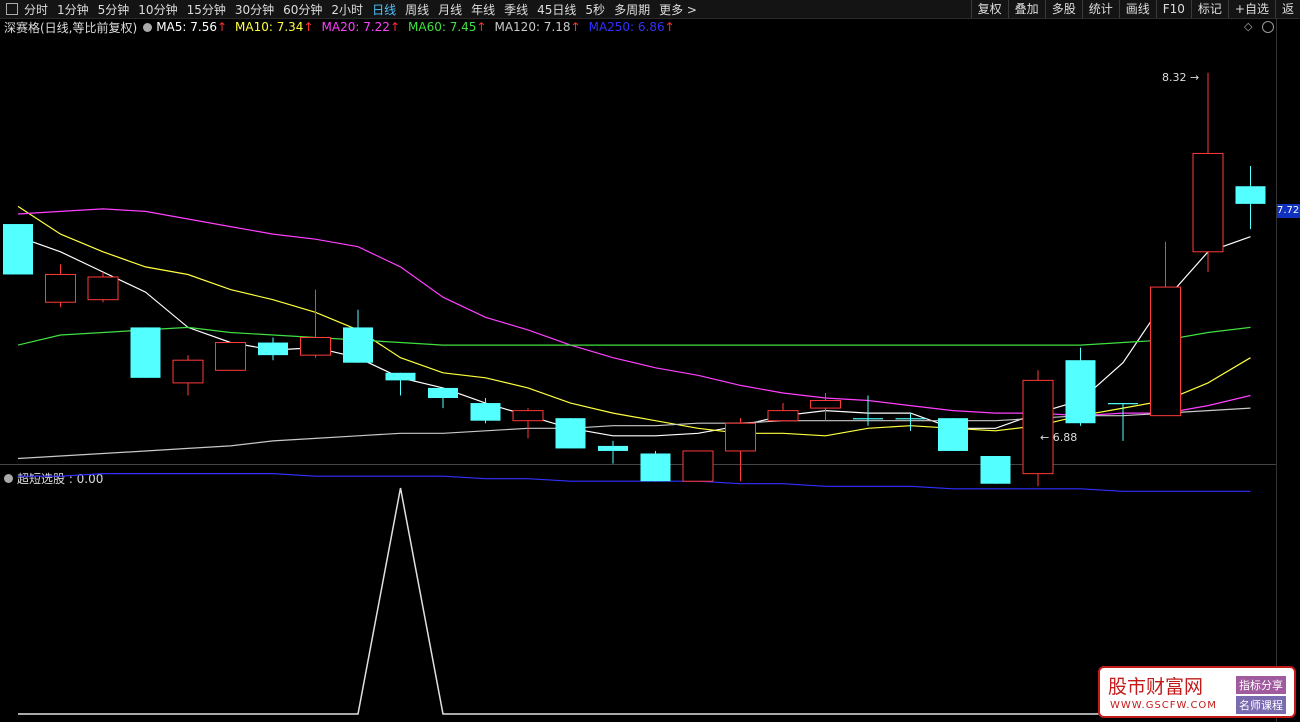  What do you see at coordinates (634, 336) in the screenshot?
I see `ma-line-ma60` at bounding box center [634, 336].